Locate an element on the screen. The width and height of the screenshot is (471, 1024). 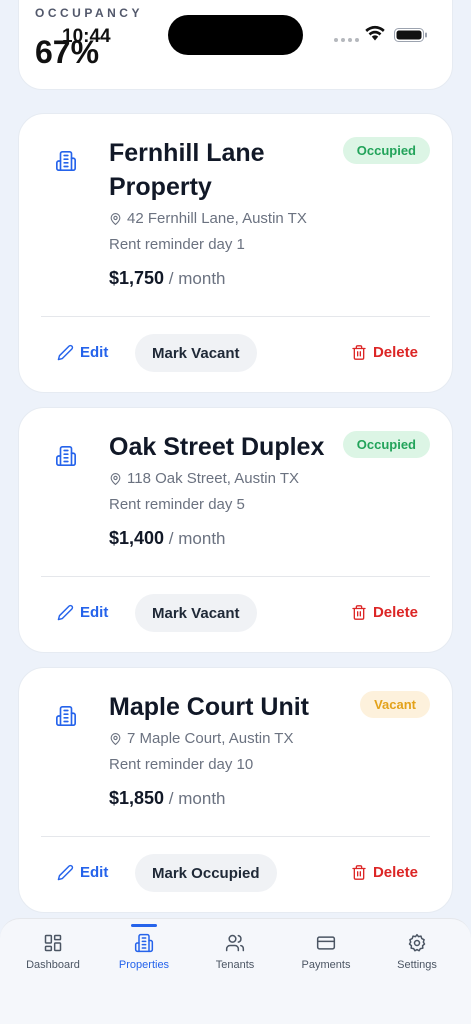
property-name: Fernhill Lane Property is located at coordinates (187, 170).